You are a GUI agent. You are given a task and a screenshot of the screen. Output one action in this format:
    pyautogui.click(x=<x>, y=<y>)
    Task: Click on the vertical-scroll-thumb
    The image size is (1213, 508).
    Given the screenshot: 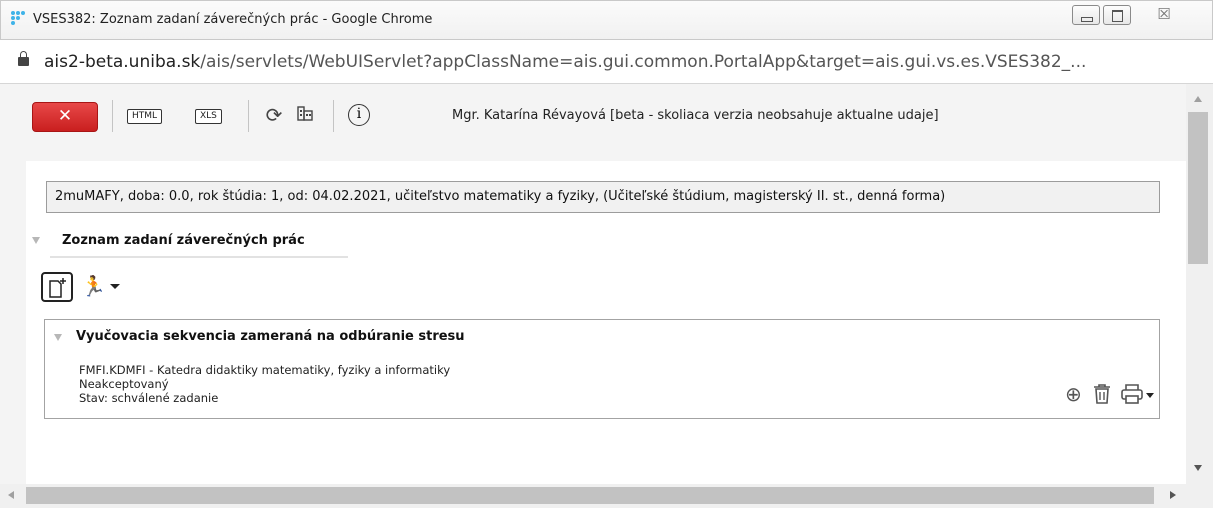 What is the action you would take?
    pyautogui.click(x=1198, y=188)
    